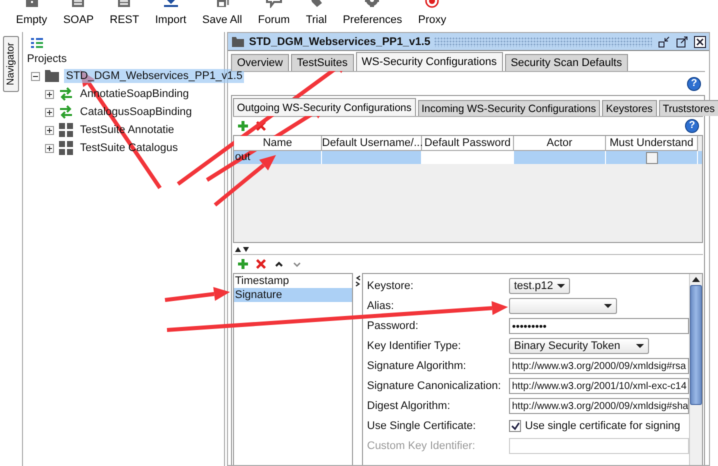 The height and width of the screenshot is (466, 718). I want to click on password-field: •••••••••, so click(599, 326).